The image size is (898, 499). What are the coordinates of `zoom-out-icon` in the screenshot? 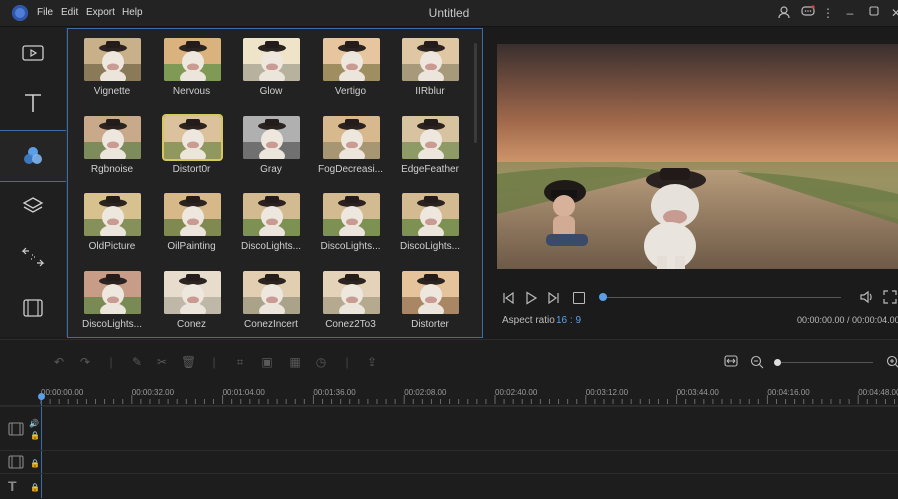 It's located at (757, 362).